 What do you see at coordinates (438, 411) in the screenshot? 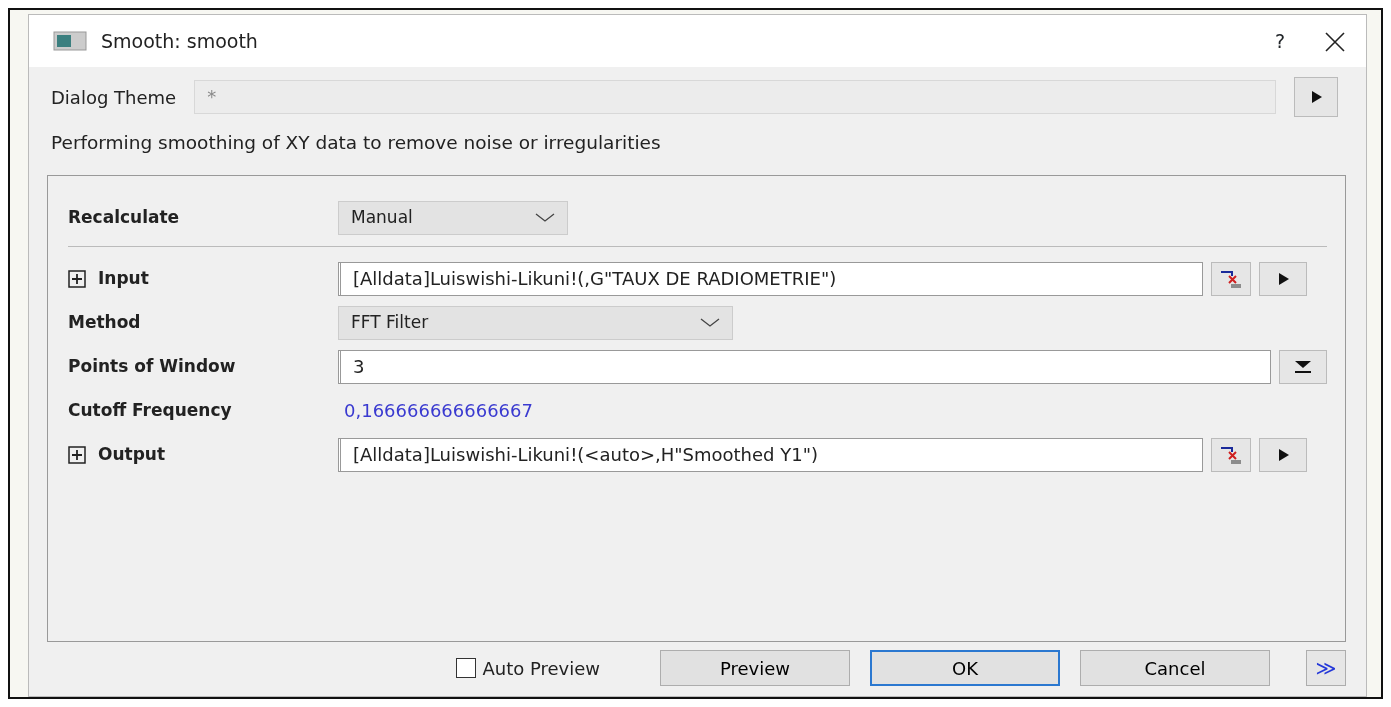
I see `value-text: 0,166666666666667` at bounding box center [438, 411].